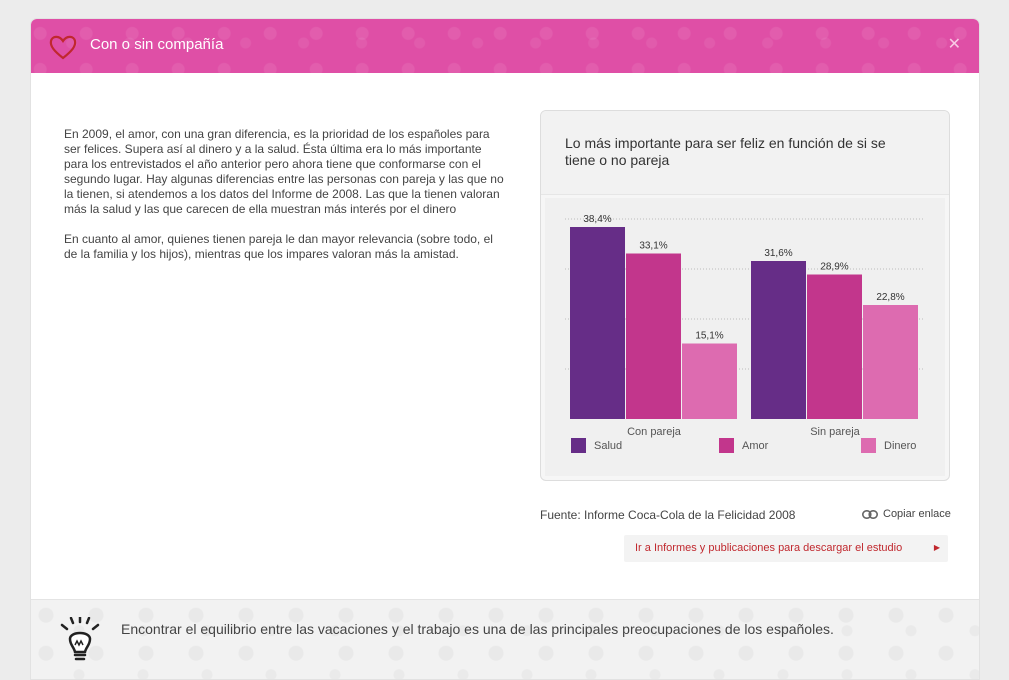 This screenshot has width=1009, height=680. What do you see at coordinates (709, 336) in the screenshot?
I see `data-label-dinero-con-pareja: 15,1%` at bounding box center [709, 336].